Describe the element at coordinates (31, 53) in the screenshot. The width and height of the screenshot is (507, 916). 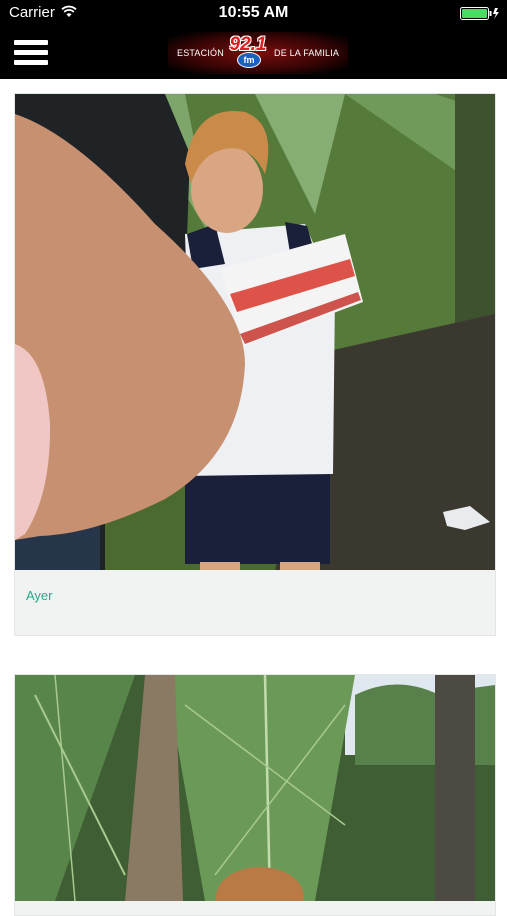
I see `hamburger-menu-icon` at that location.